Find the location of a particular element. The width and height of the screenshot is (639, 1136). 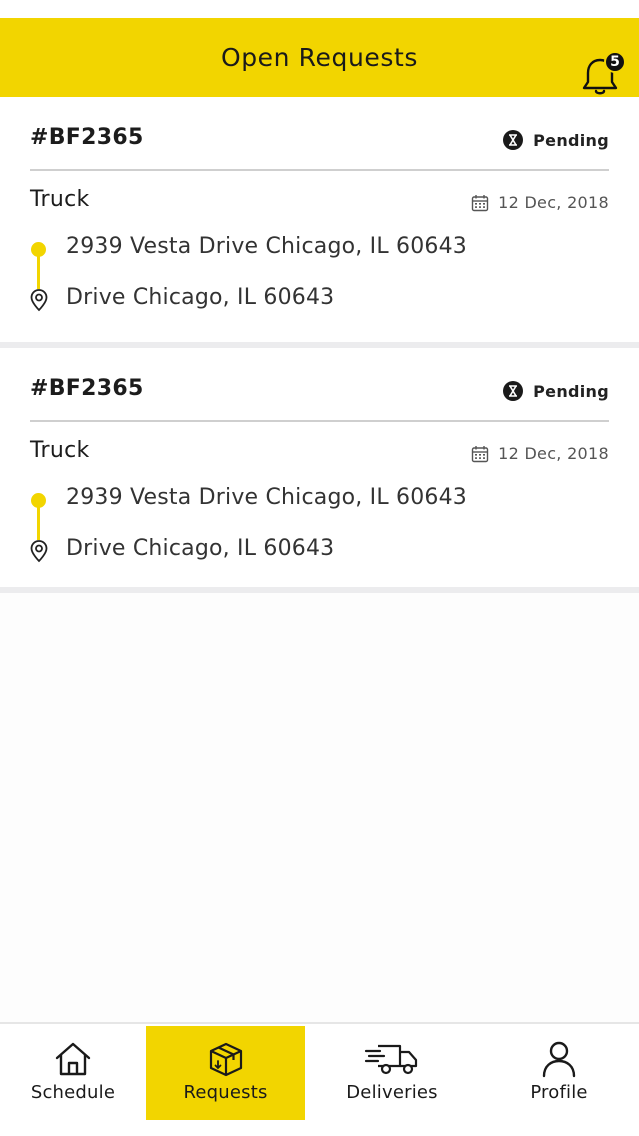

nav-label: Schedule is located at coordinates (73, 1092).